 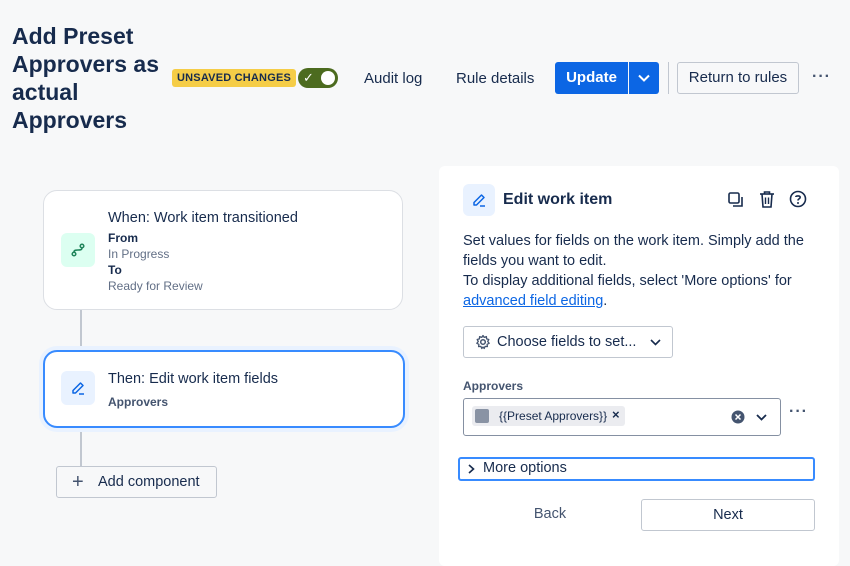 I want to click on help-button, so click(x=798, y=201).